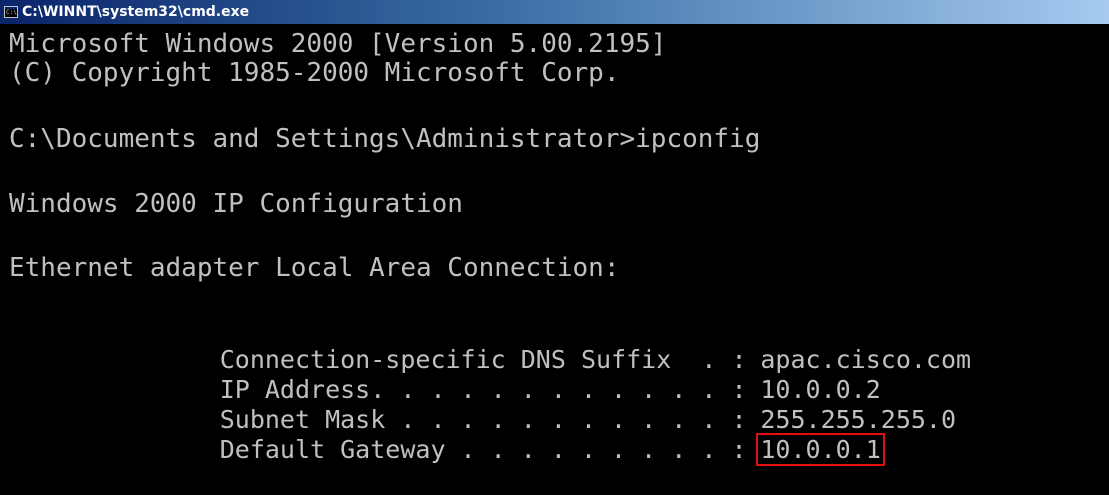 This screenshot has width=1109, height=495. What do you see at coordinates (136, 12) in the screenshot?
I see `window-title: C:\WINNT\system32\cmd.exe` at bounding box center [136, 12].